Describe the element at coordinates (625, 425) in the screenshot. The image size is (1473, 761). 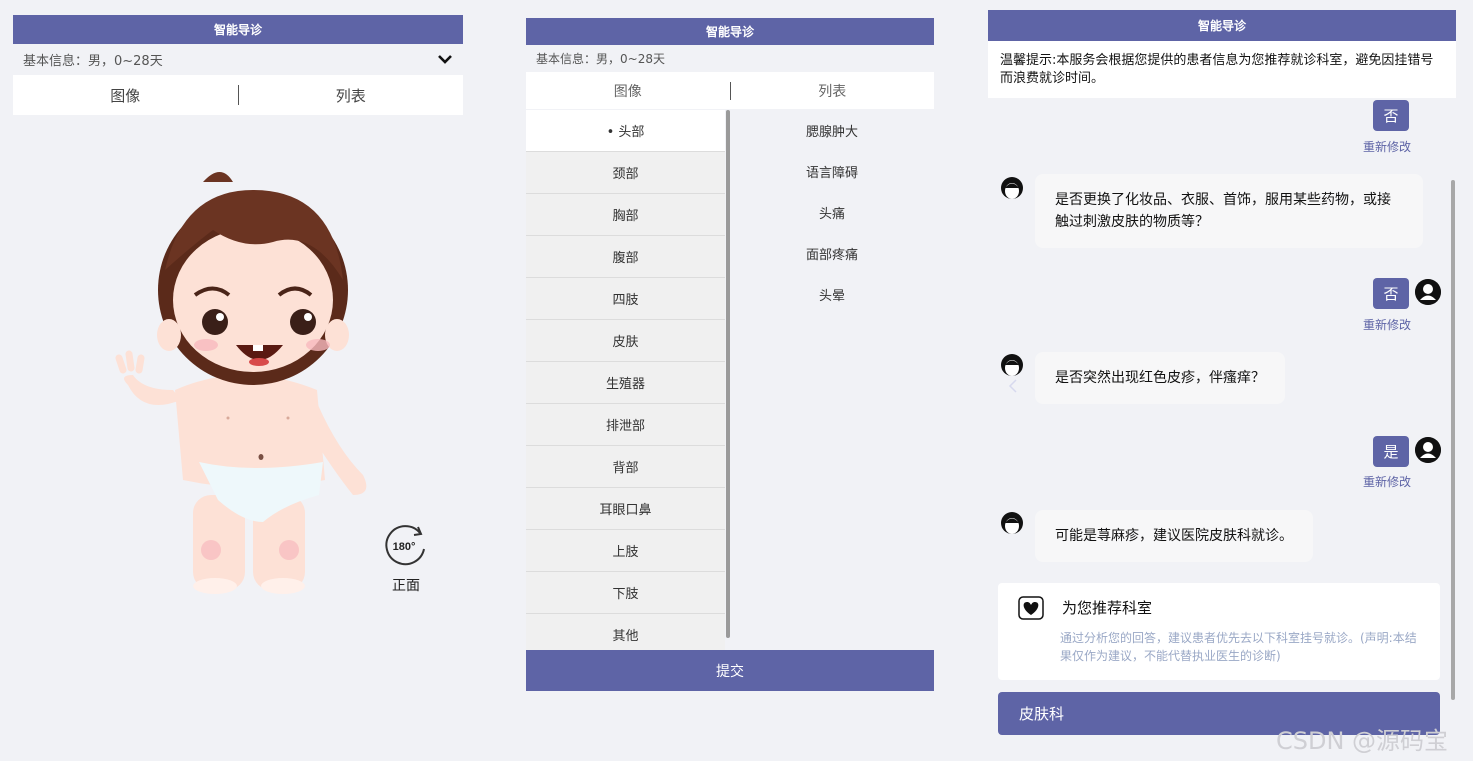
I see `body-part-item: 排泄部` at that location.